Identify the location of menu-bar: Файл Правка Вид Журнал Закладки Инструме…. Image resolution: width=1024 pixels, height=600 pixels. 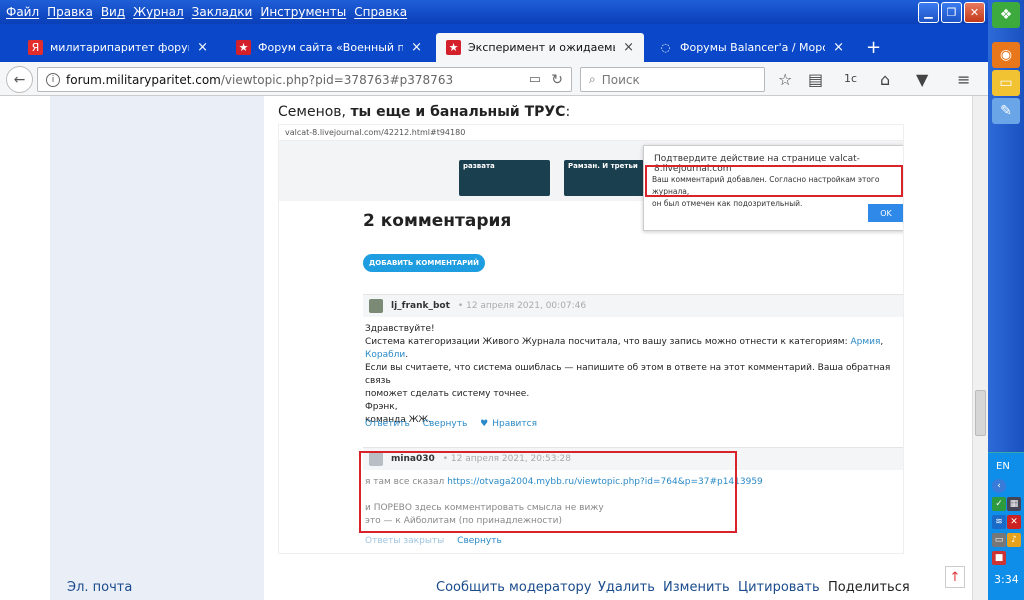
(494, 12).